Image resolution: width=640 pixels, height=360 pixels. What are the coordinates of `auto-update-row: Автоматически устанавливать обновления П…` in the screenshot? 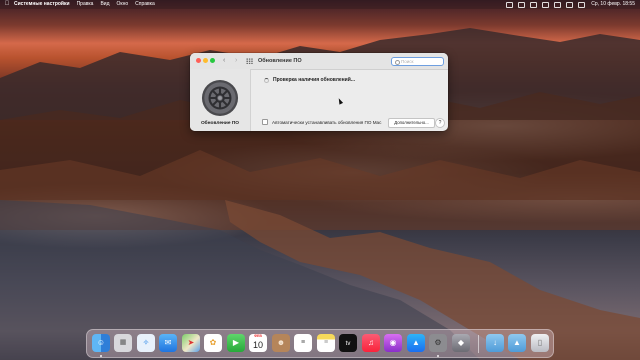 It's located at (321, 122).